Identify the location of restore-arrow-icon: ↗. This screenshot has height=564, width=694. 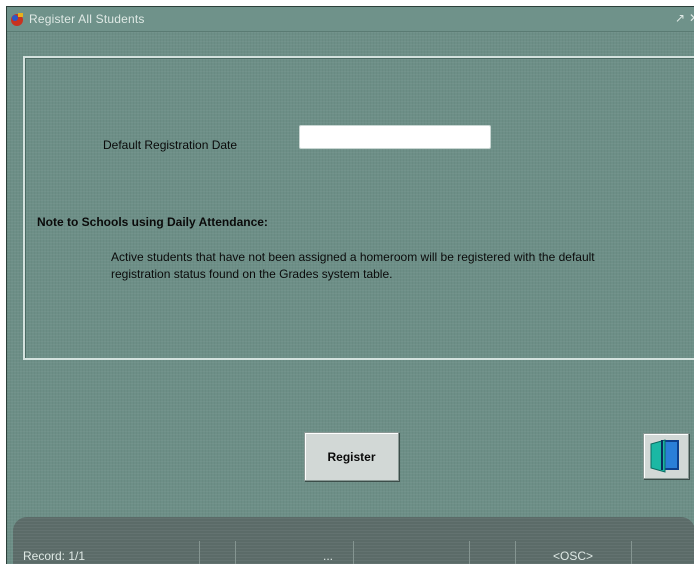
(680, 18).